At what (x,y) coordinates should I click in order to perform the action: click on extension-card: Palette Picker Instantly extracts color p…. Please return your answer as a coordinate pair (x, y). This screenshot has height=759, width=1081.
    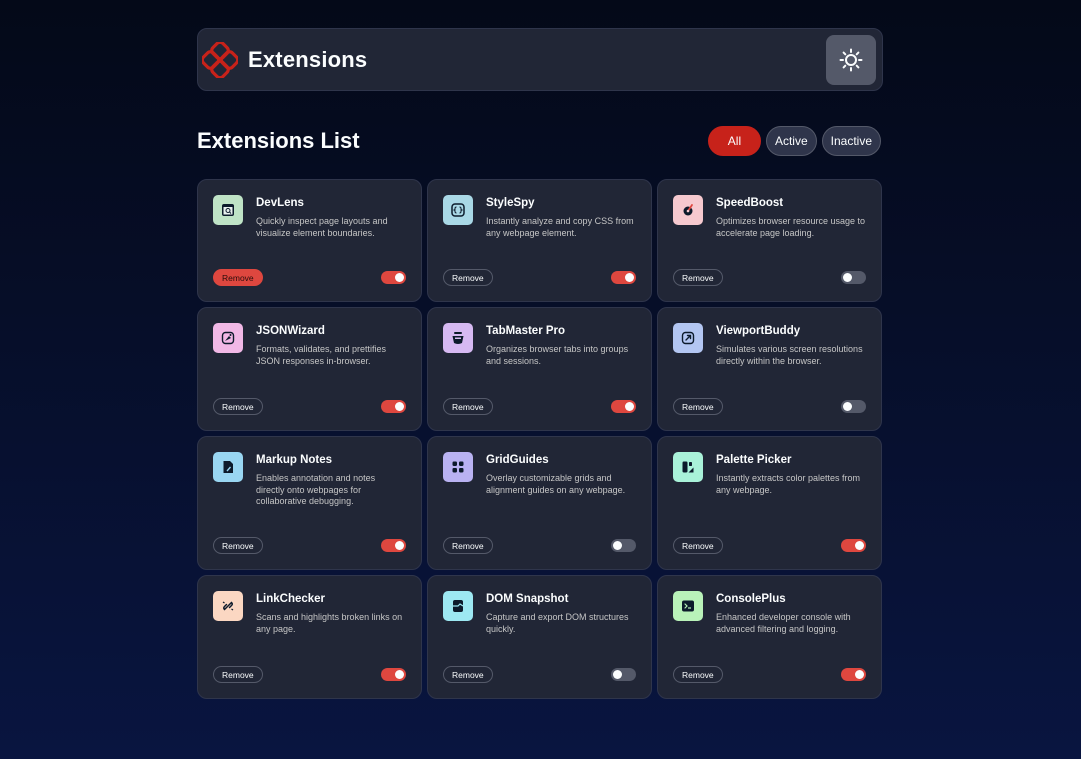
    Looking at the image, I should click on (769, 503).